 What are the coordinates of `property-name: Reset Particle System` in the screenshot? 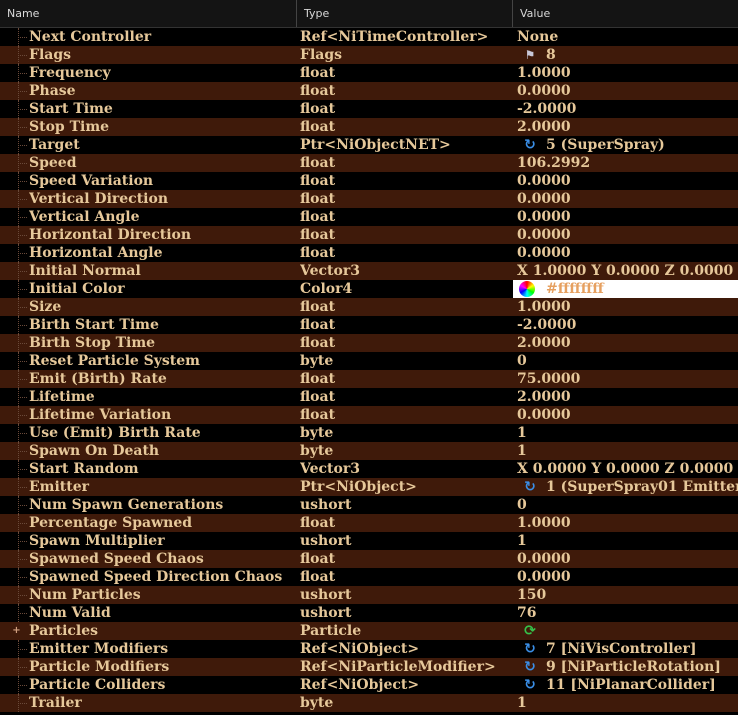 It's located at (114, 361).